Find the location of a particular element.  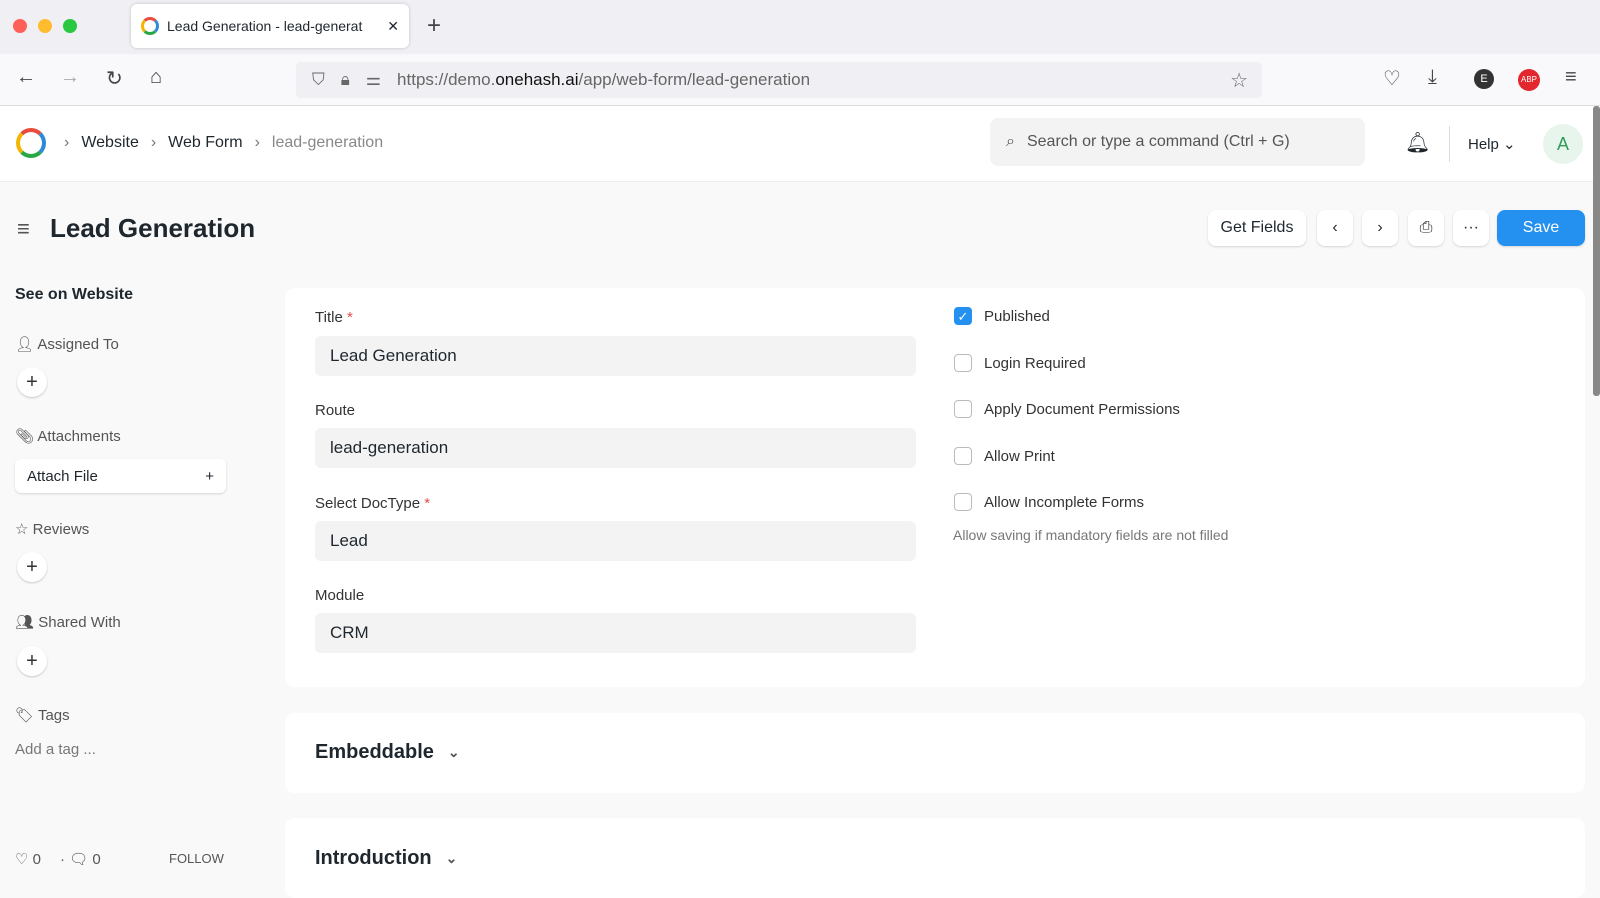

reload-icon: ↻ is located at coordinates (114, 78).